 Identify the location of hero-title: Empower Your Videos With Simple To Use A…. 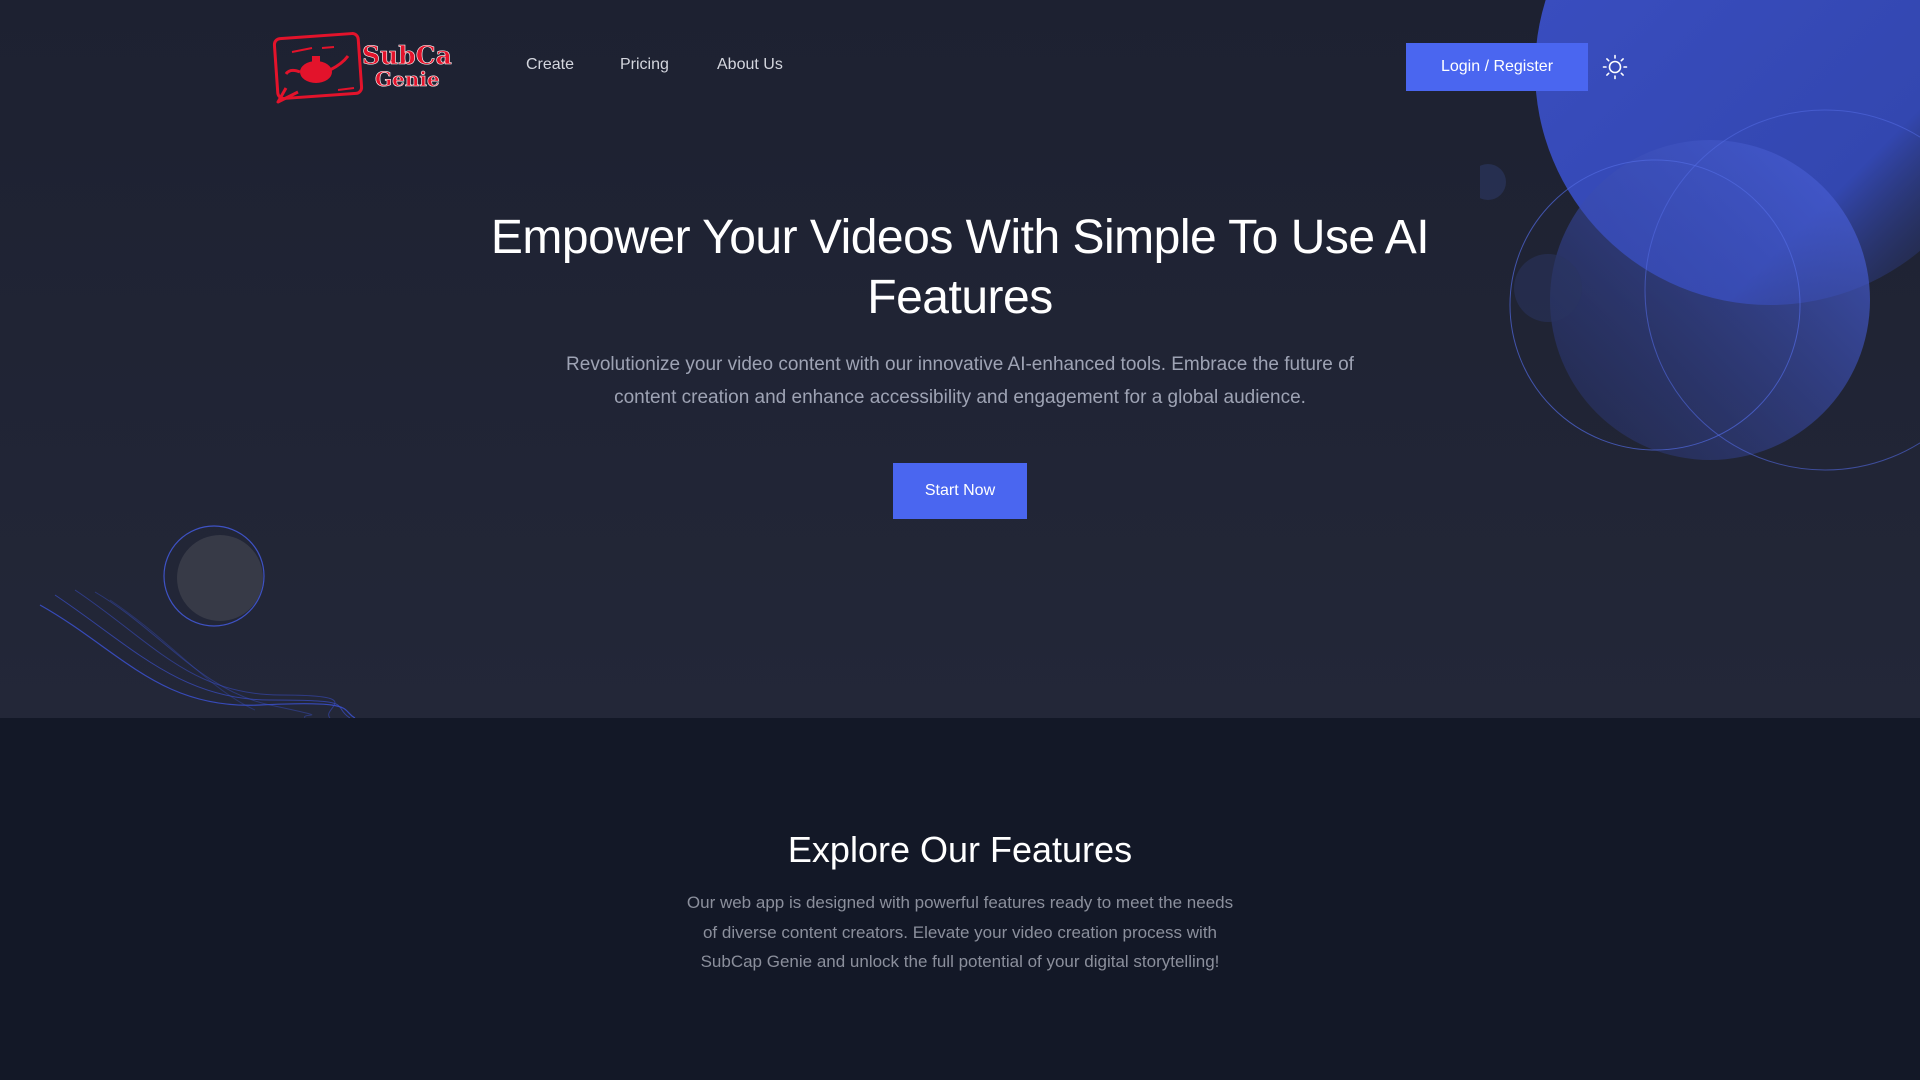
(960, 267).